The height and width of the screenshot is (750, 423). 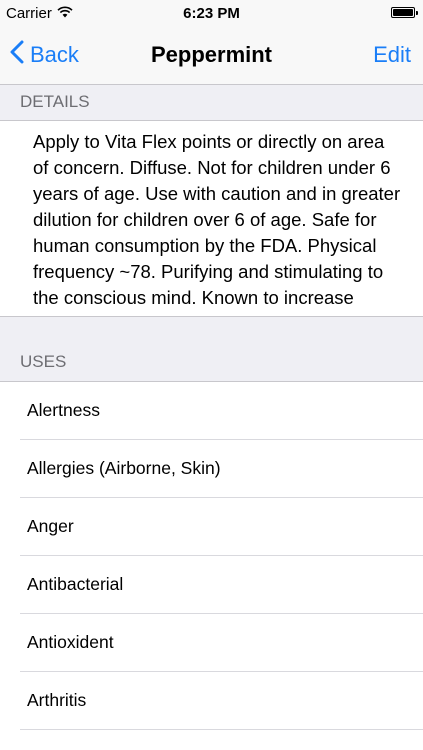 What do you see at coordinates (211, 103) in the screenshot?
I see `details-section-header: DETAILS` at bounding box center [211, 103].